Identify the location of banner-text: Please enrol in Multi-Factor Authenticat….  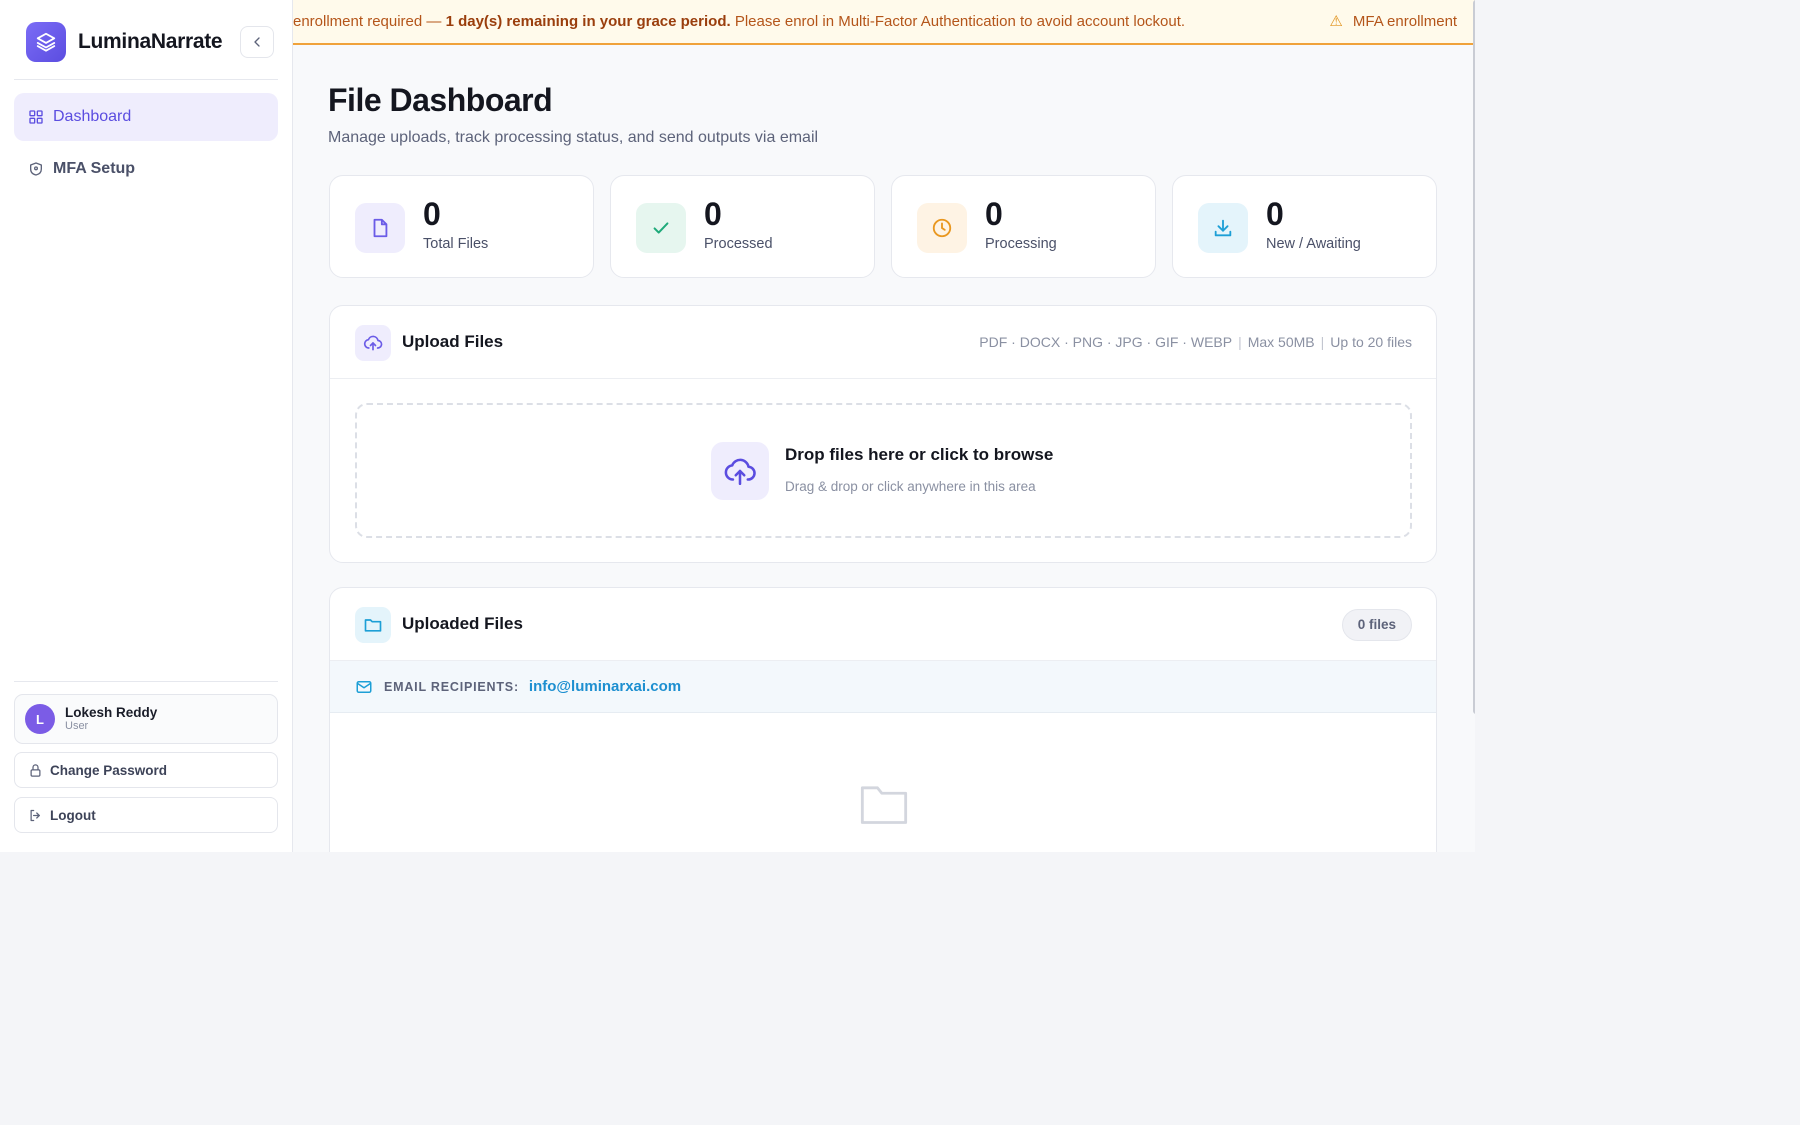
(958, 21).